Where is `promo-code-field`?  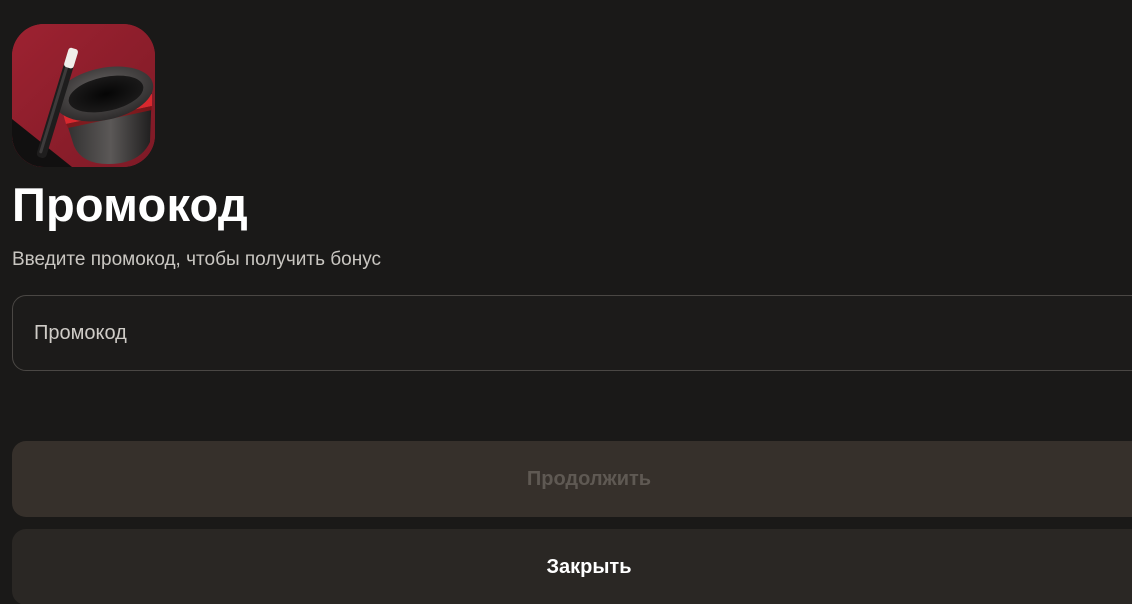
promo-code-field is located at coordinates (572, 333).